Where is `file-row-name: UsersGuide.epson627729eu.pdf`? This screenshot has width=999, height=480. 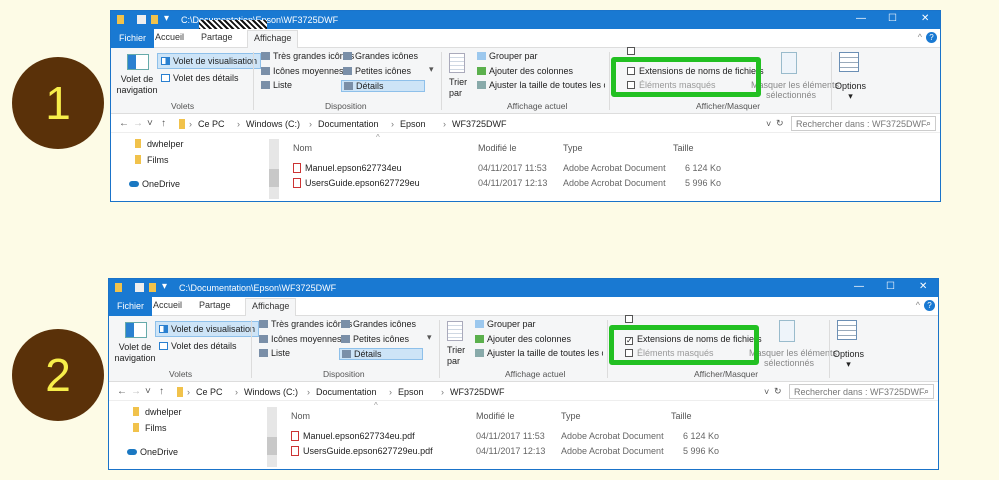 file-row-name: UsersGuide.epson627729eu.pdf is located at coordinates (362, 451).